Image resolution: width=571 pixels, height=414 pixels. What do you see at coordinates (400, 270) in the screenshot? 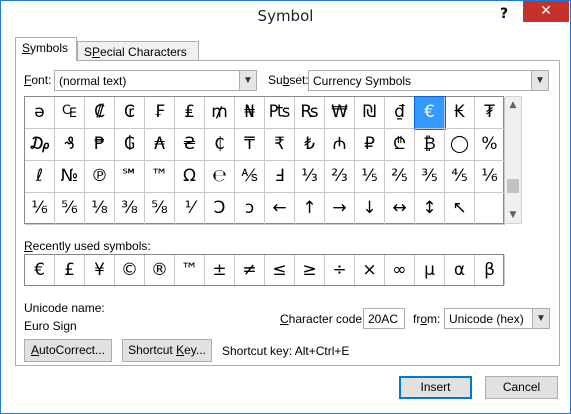
I see `recent-symbol-cell: ∞` at bounding box center [400, 270].